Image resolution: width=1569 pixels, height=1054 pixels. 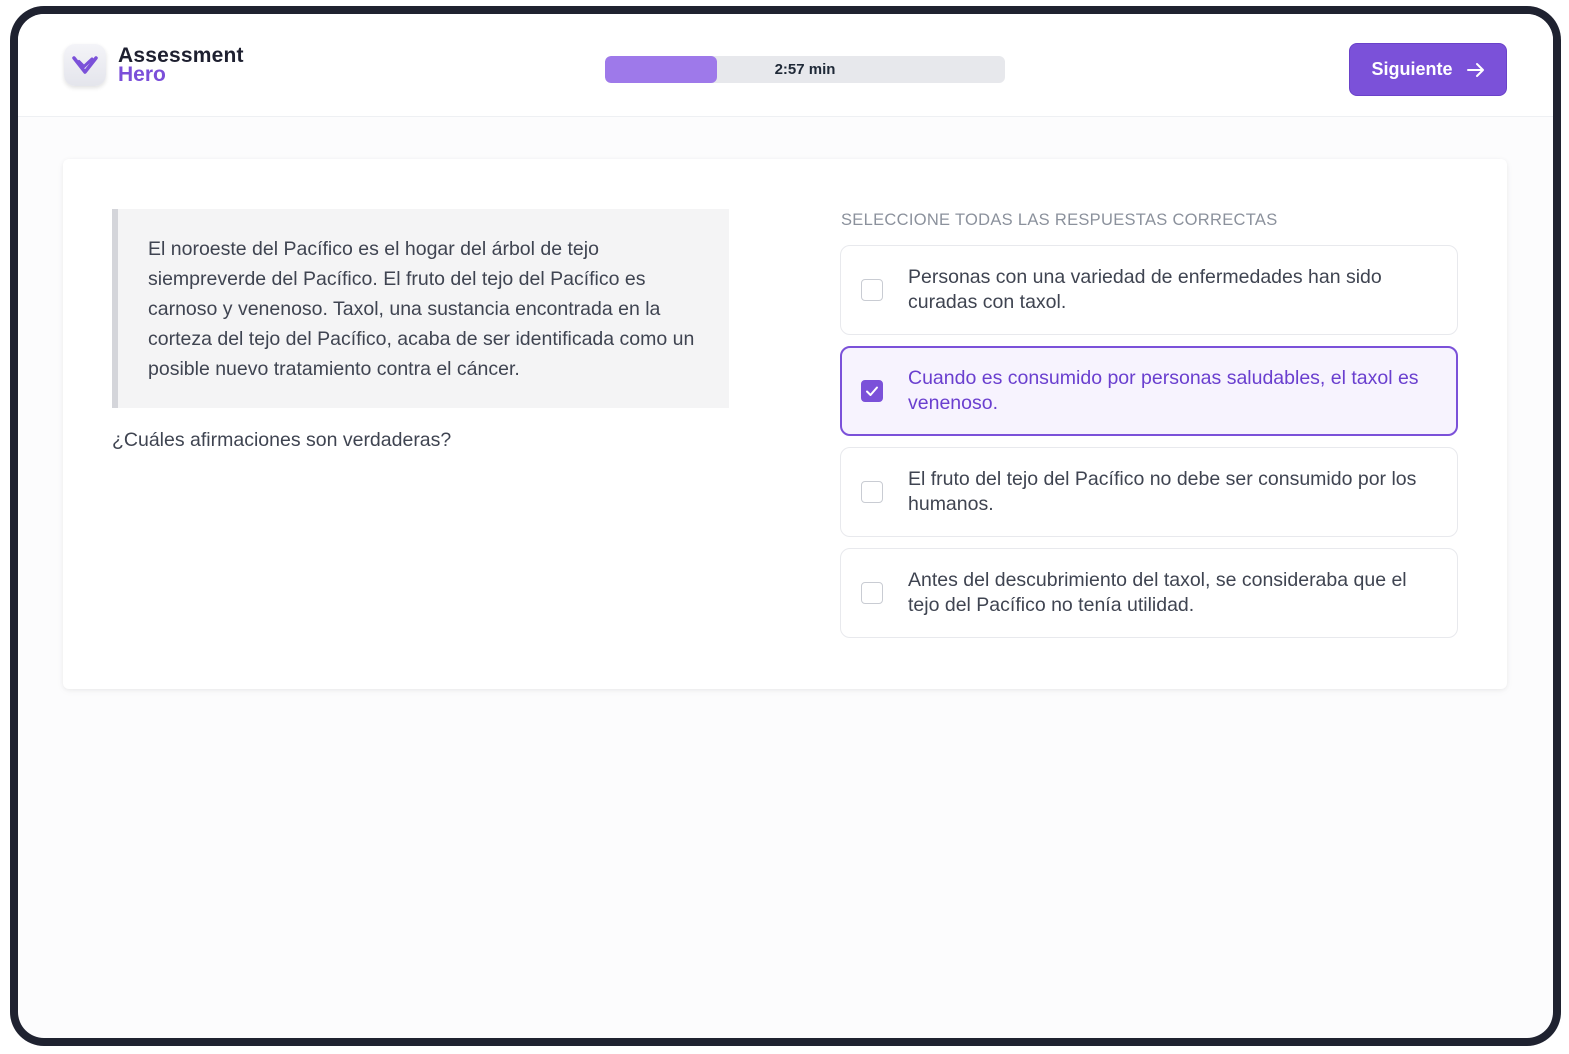 I want to click on checkbox-checked, so click(x=872, y=391).